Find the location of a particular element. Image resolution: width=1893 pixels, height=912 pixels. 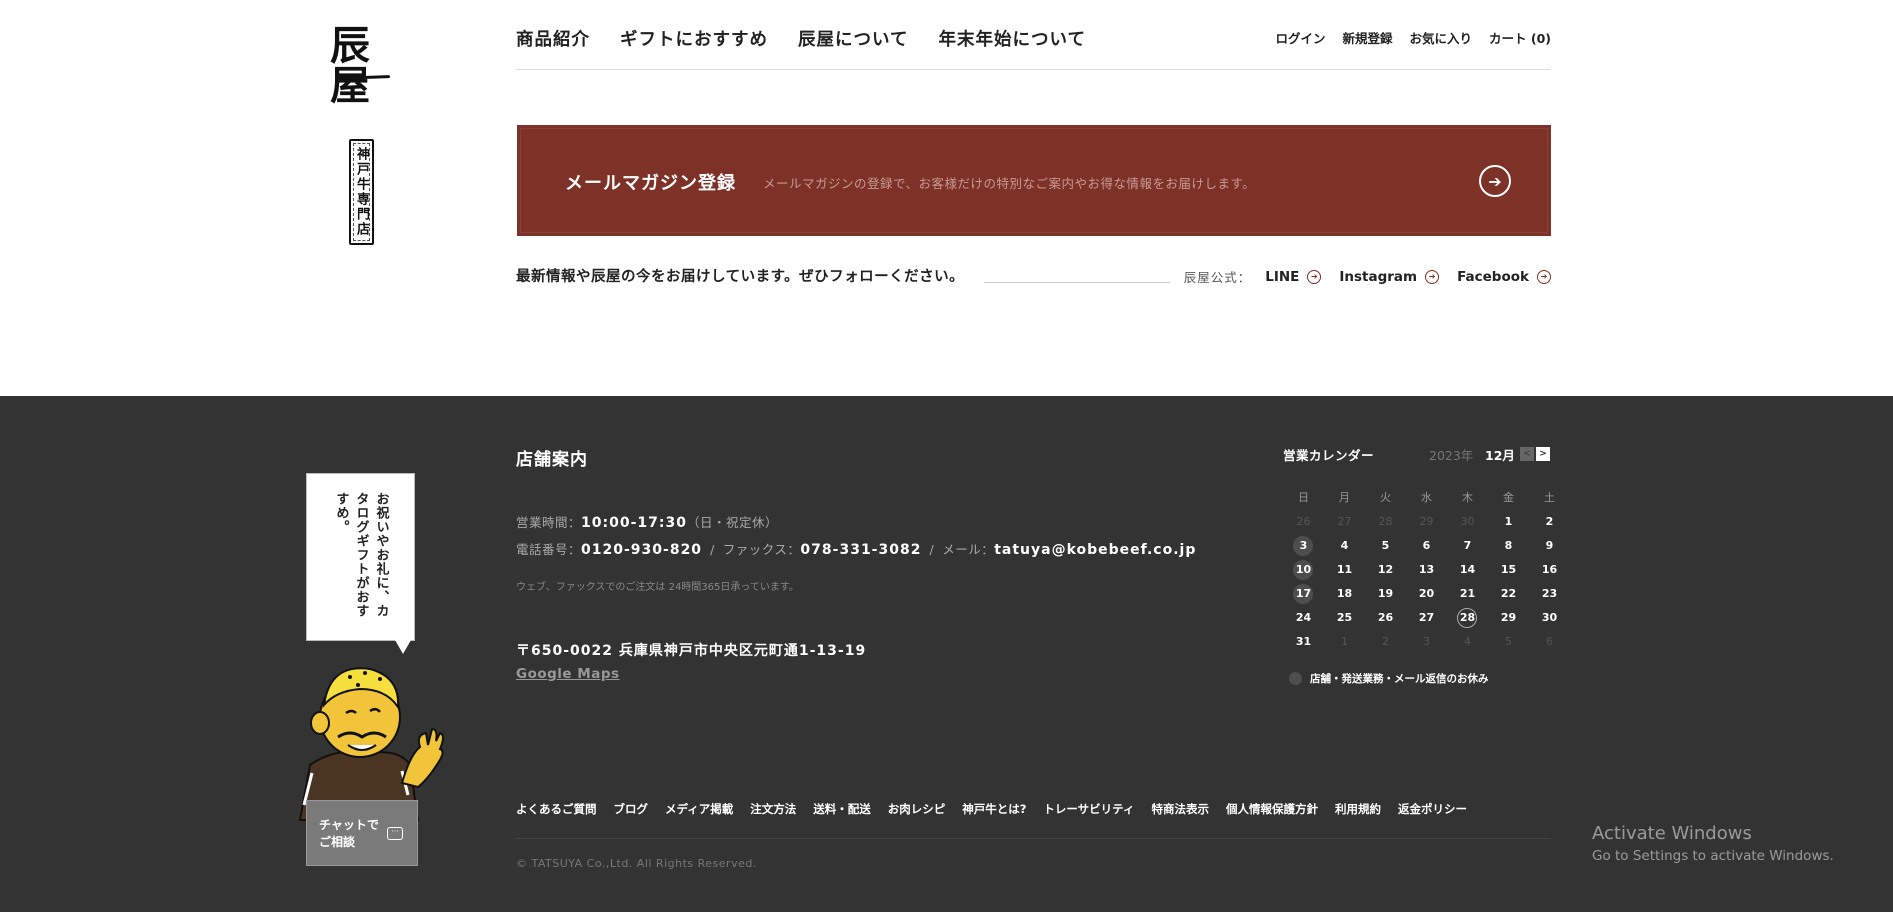

calendar-day-number: 17 is located at coordinates (1303, 593).